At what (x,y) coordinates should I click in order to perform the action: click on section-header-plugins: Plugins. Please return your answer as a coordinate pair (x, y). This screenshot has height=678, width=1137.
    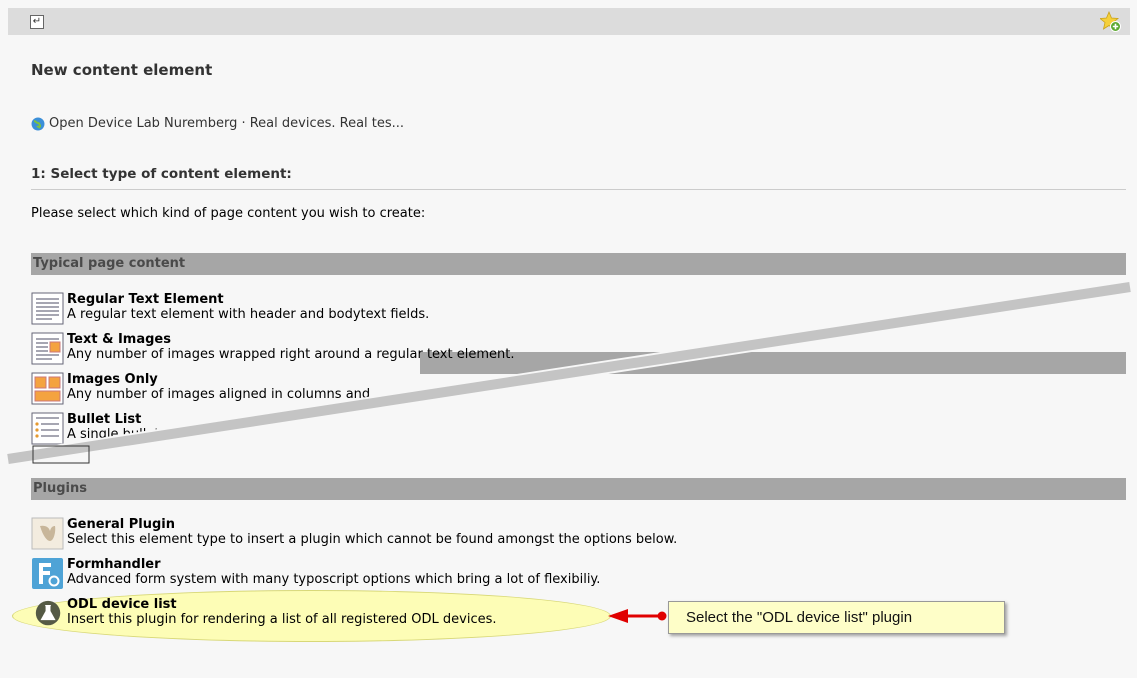
    Looking at the image, I should click on (578, 489).